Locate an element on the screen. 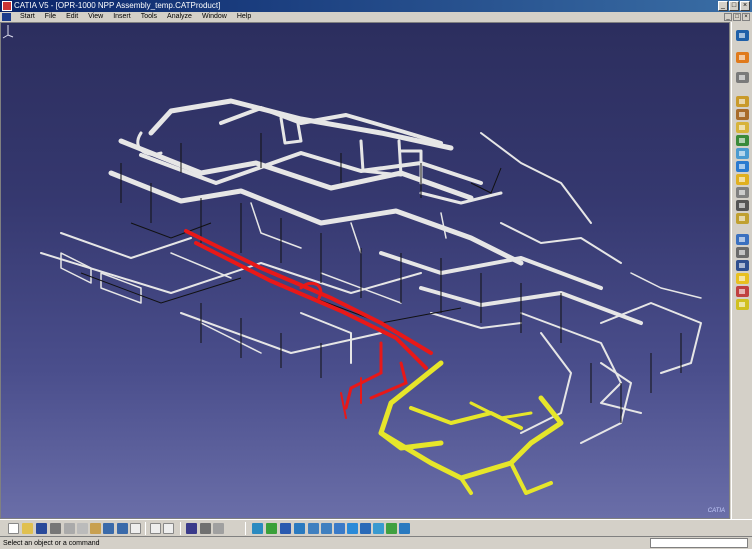 The height and width of the screenshot is (549, 752). doc-minimize-button: _ is located at coordinates (728, 17).